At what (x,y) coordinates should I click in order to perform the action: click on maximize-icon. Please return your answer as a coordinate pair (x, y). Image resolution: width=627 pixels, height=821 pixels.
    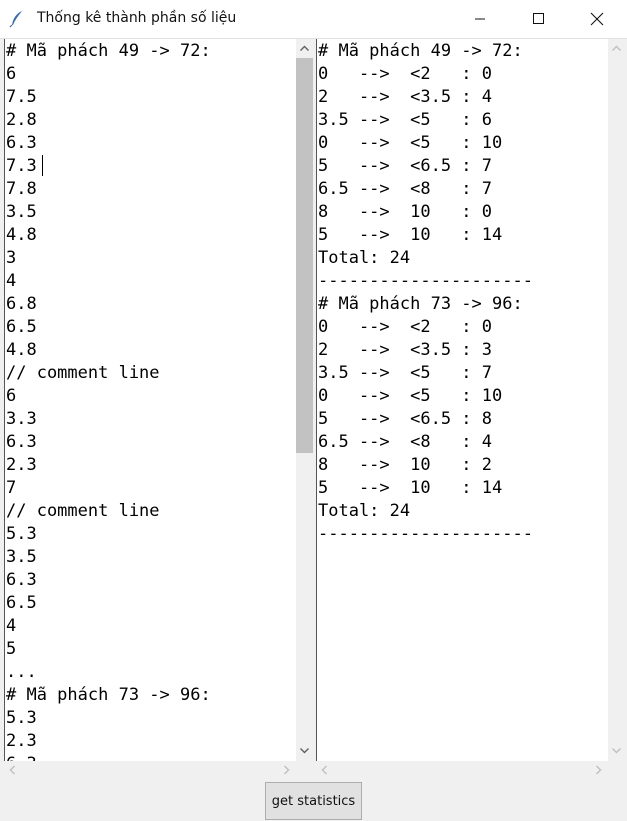
    Looking at the image, I should click on (538, 18).